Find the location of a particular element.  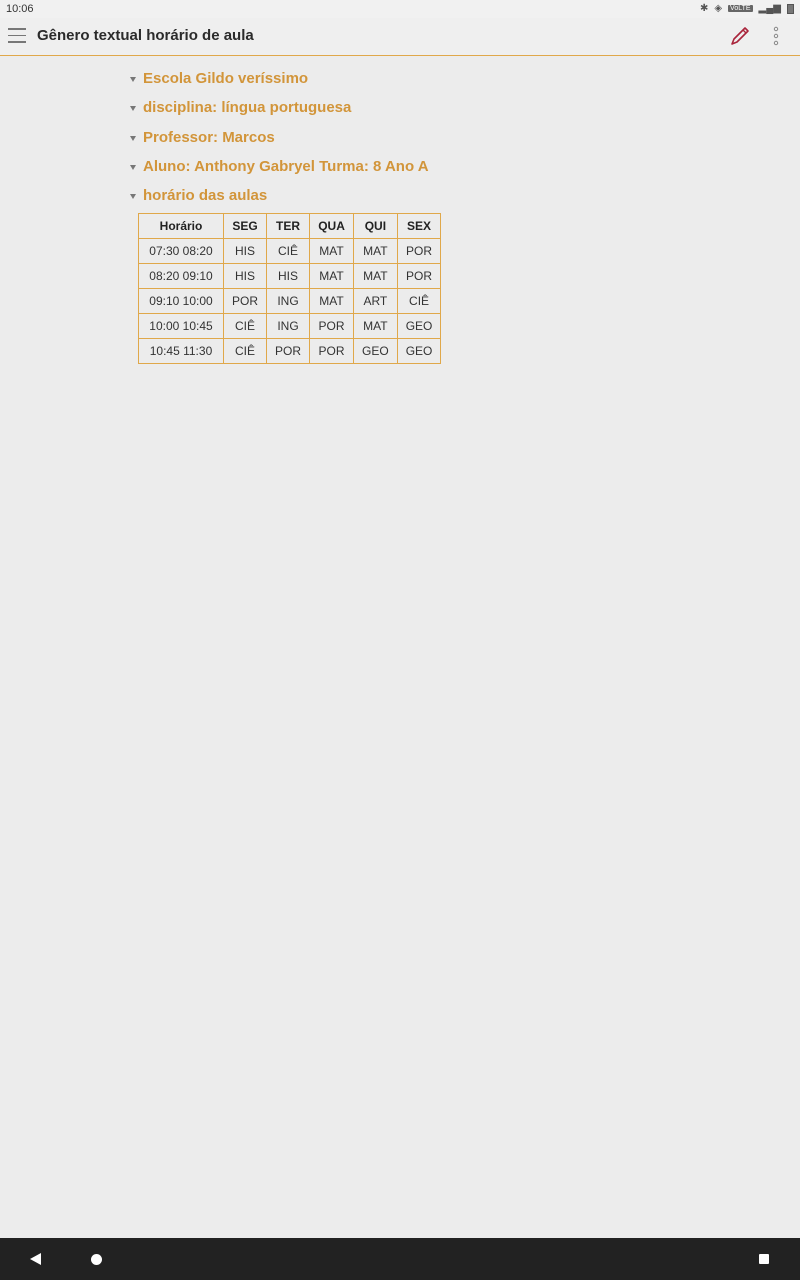

table-cell: 09:10 10:00 is located at coordinates (181, 301).